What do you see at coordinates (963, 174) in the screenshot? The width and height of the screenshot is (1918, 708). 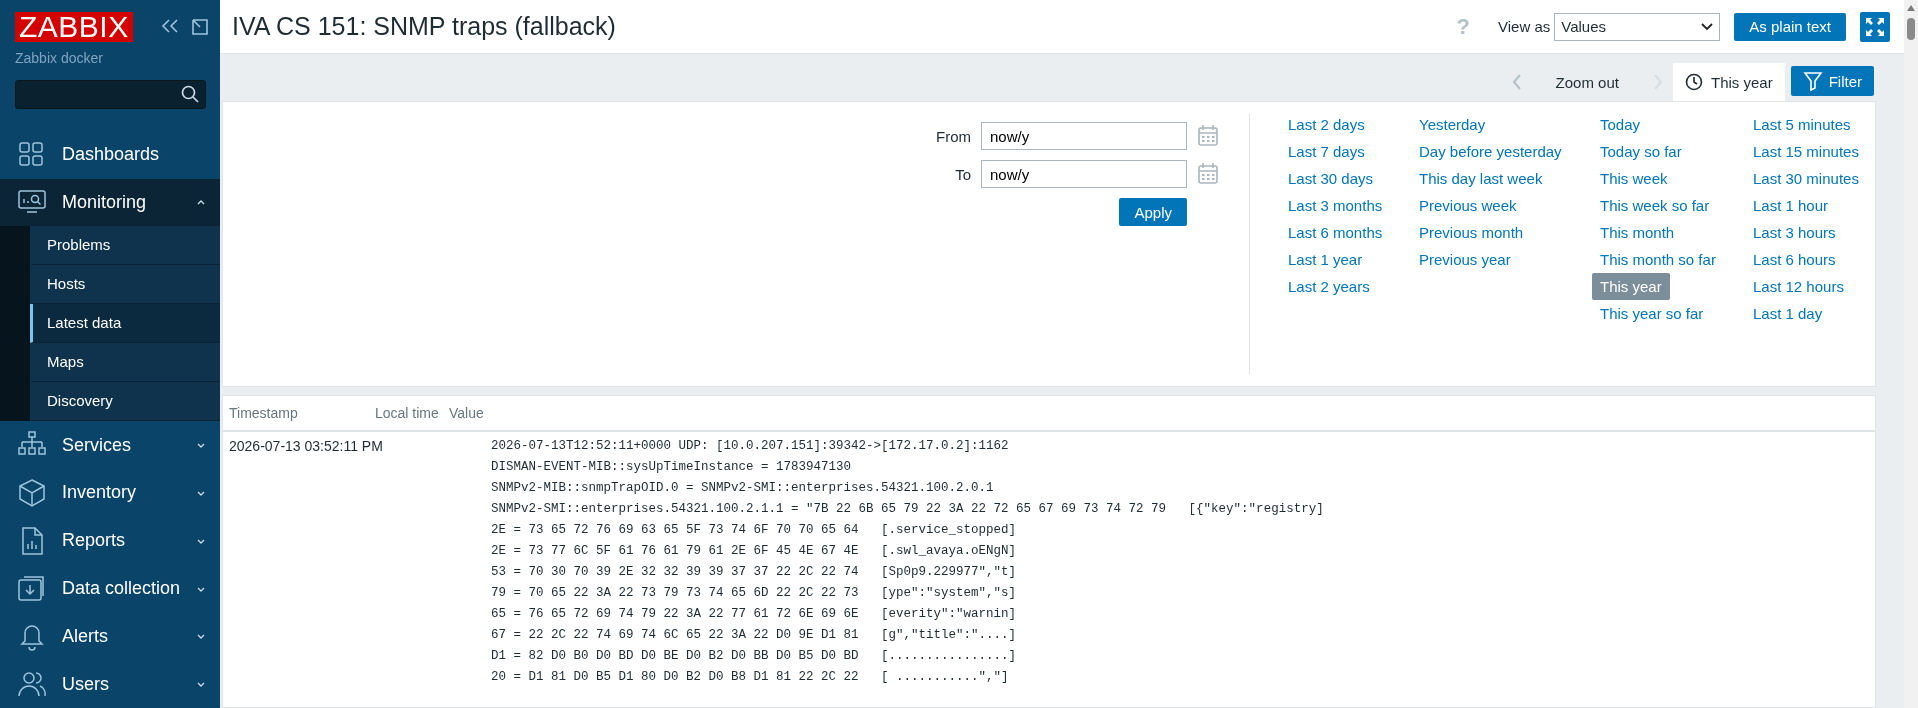 I see `to-label: To` at bounding box center [963, 174].